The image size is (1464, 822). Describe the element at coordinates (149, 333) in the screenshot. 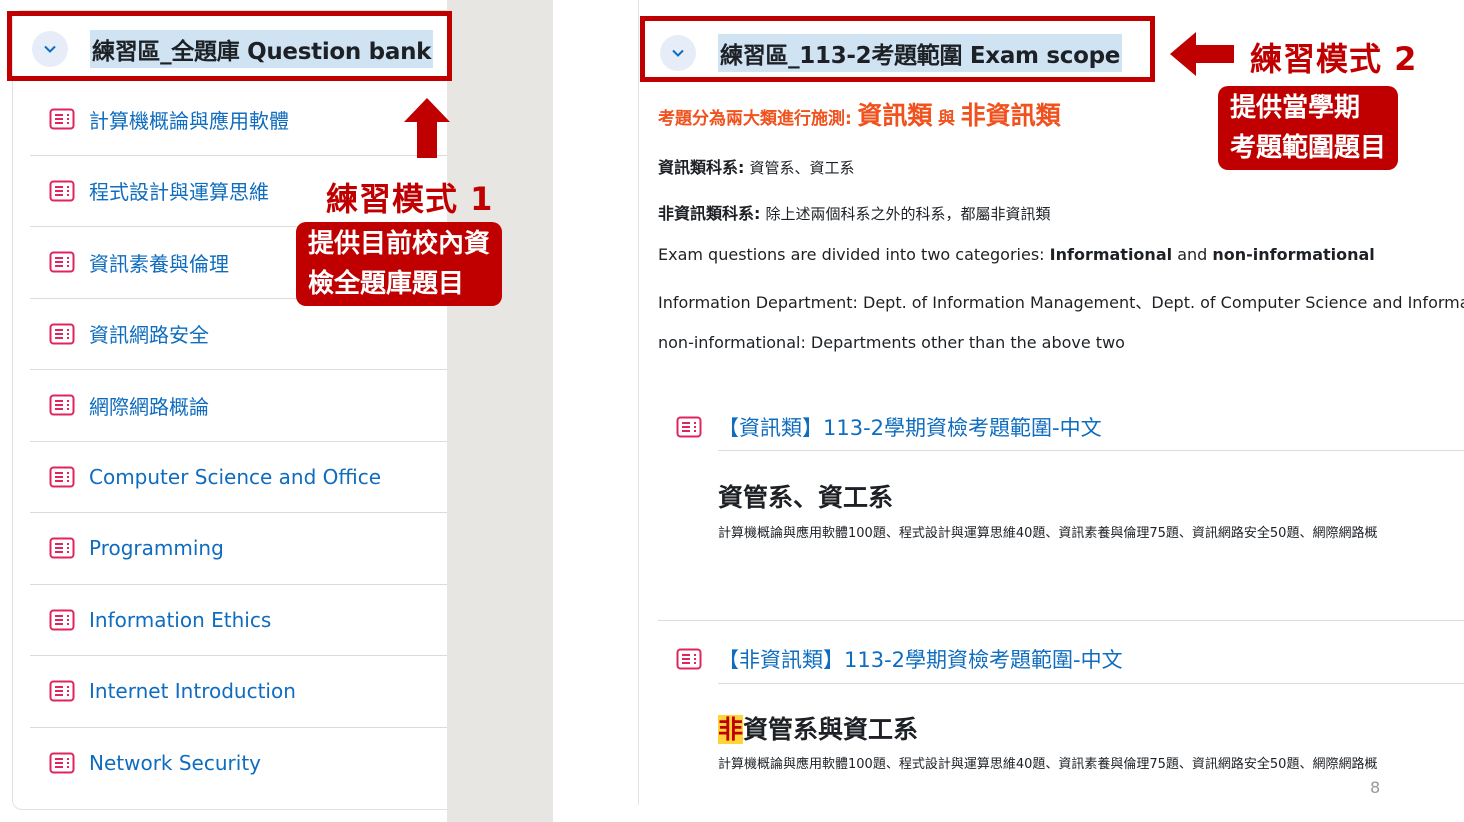

I see `quiz-link: 資訊網路安全` at that location.